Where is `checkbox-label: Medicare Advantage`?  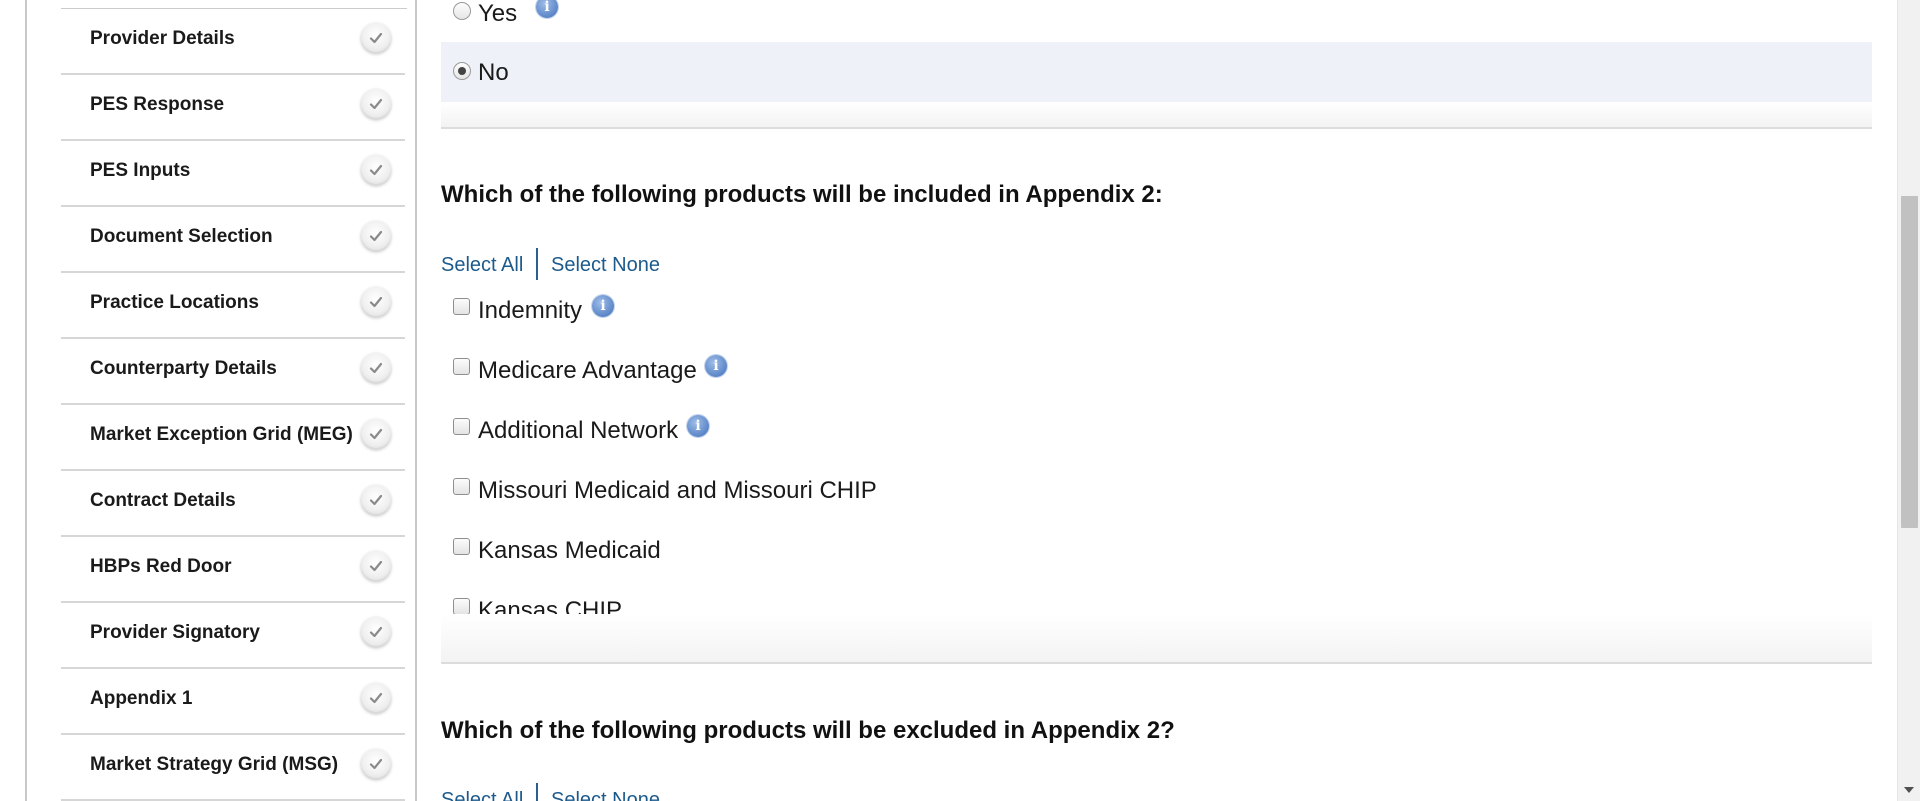
checkbox-label: Medicare Advantage is located at coordinates (587, 370).